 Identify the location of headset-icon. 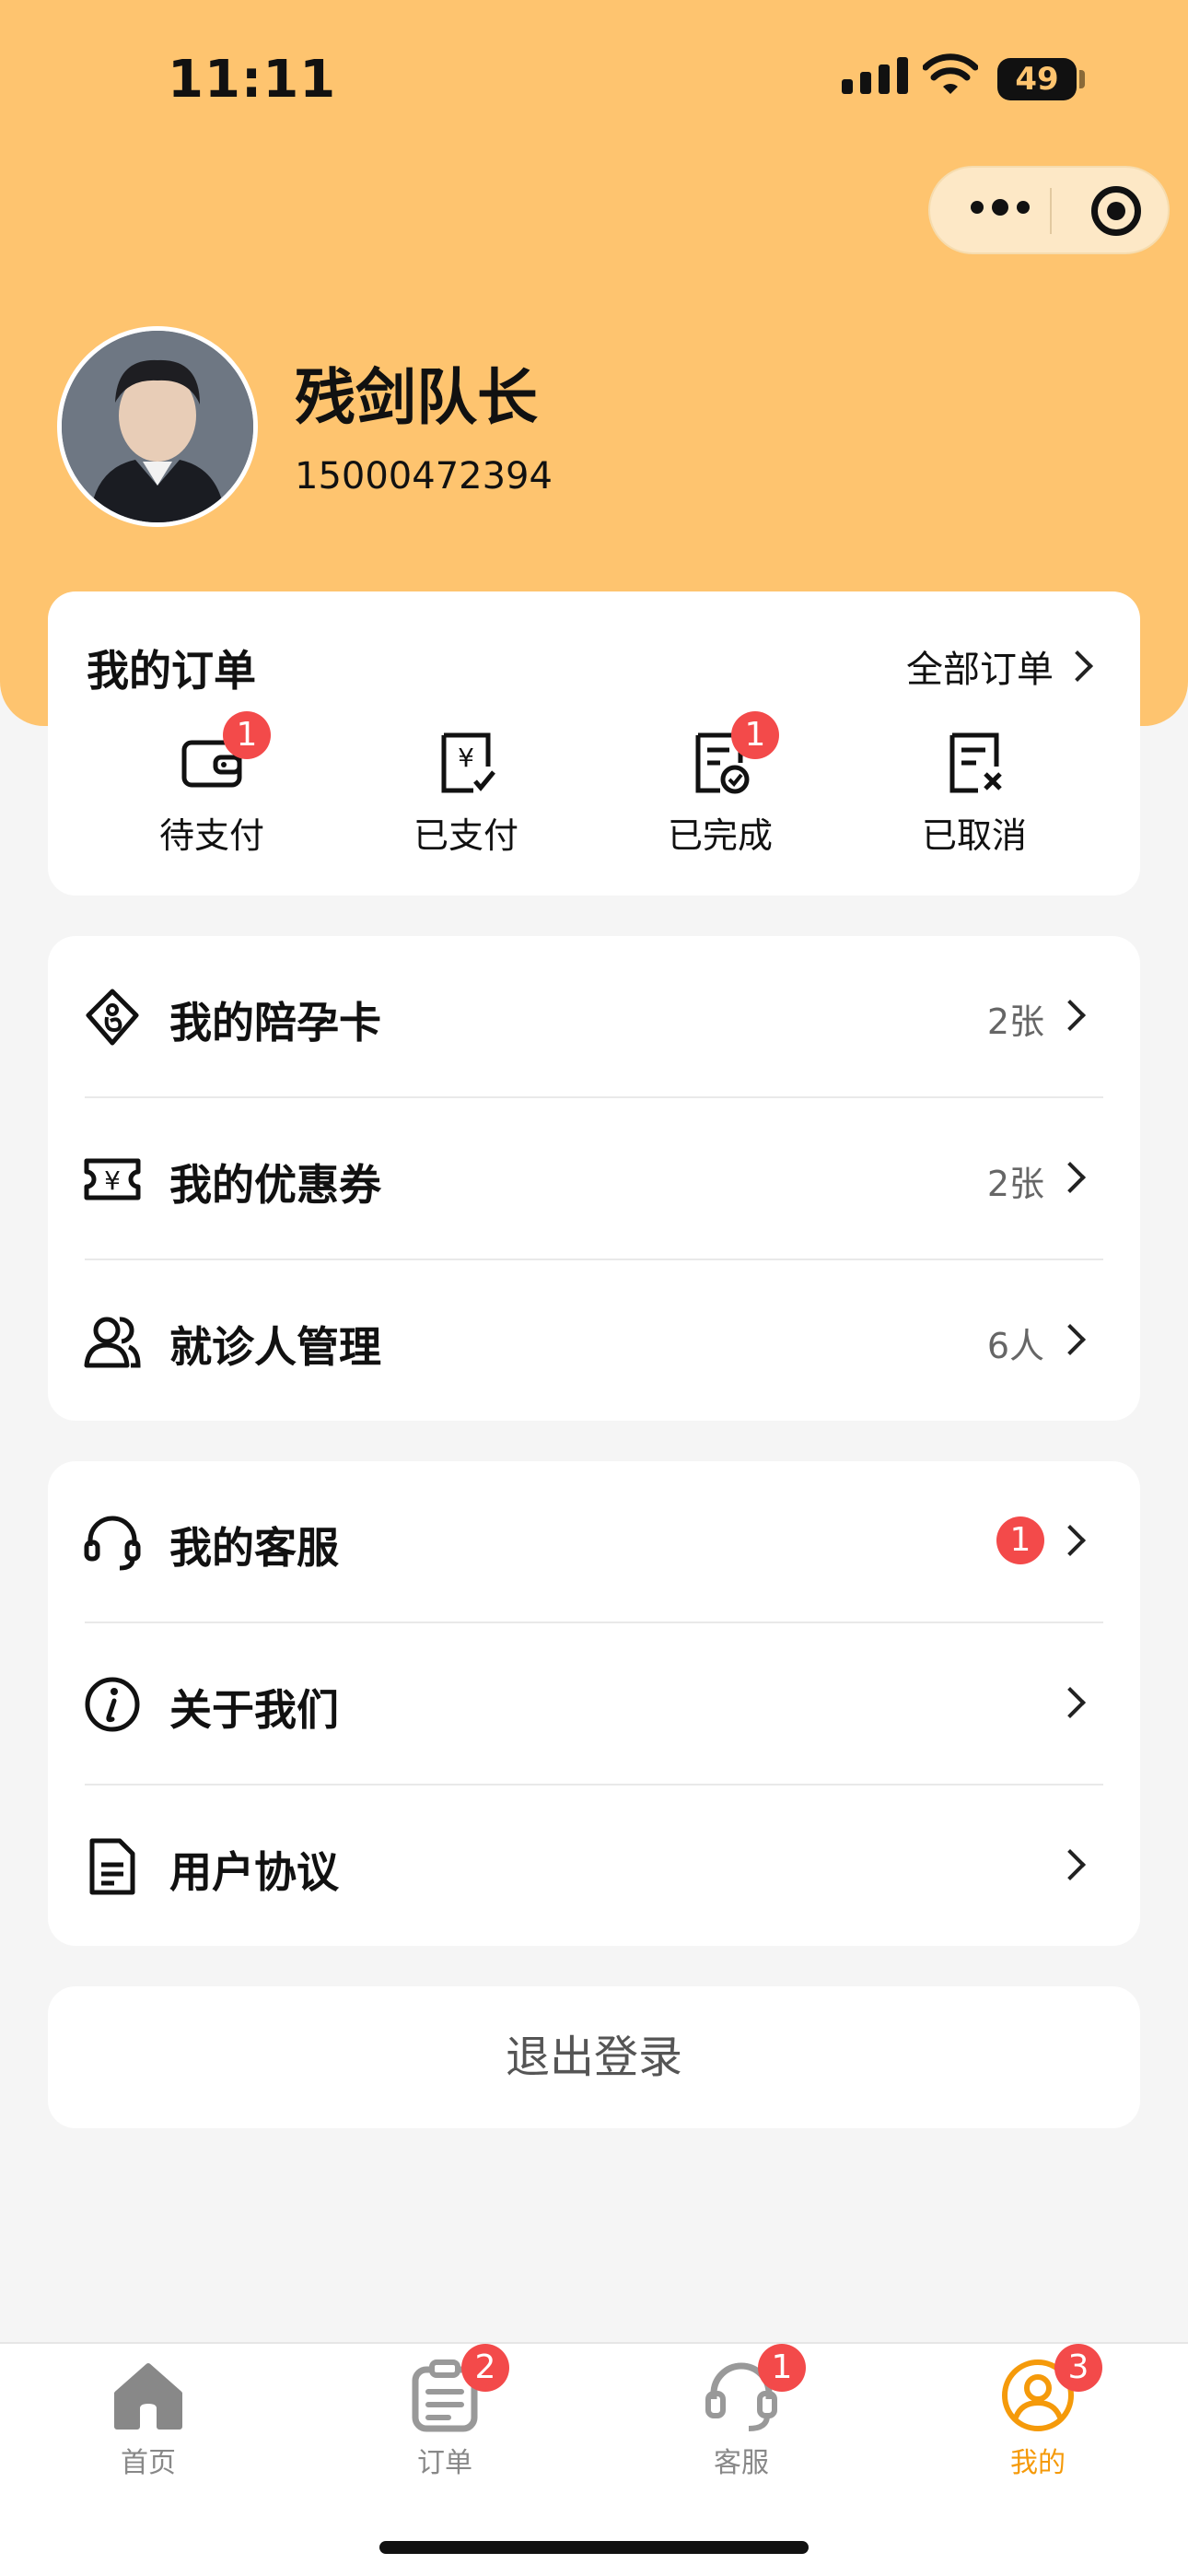
(112, 1543).